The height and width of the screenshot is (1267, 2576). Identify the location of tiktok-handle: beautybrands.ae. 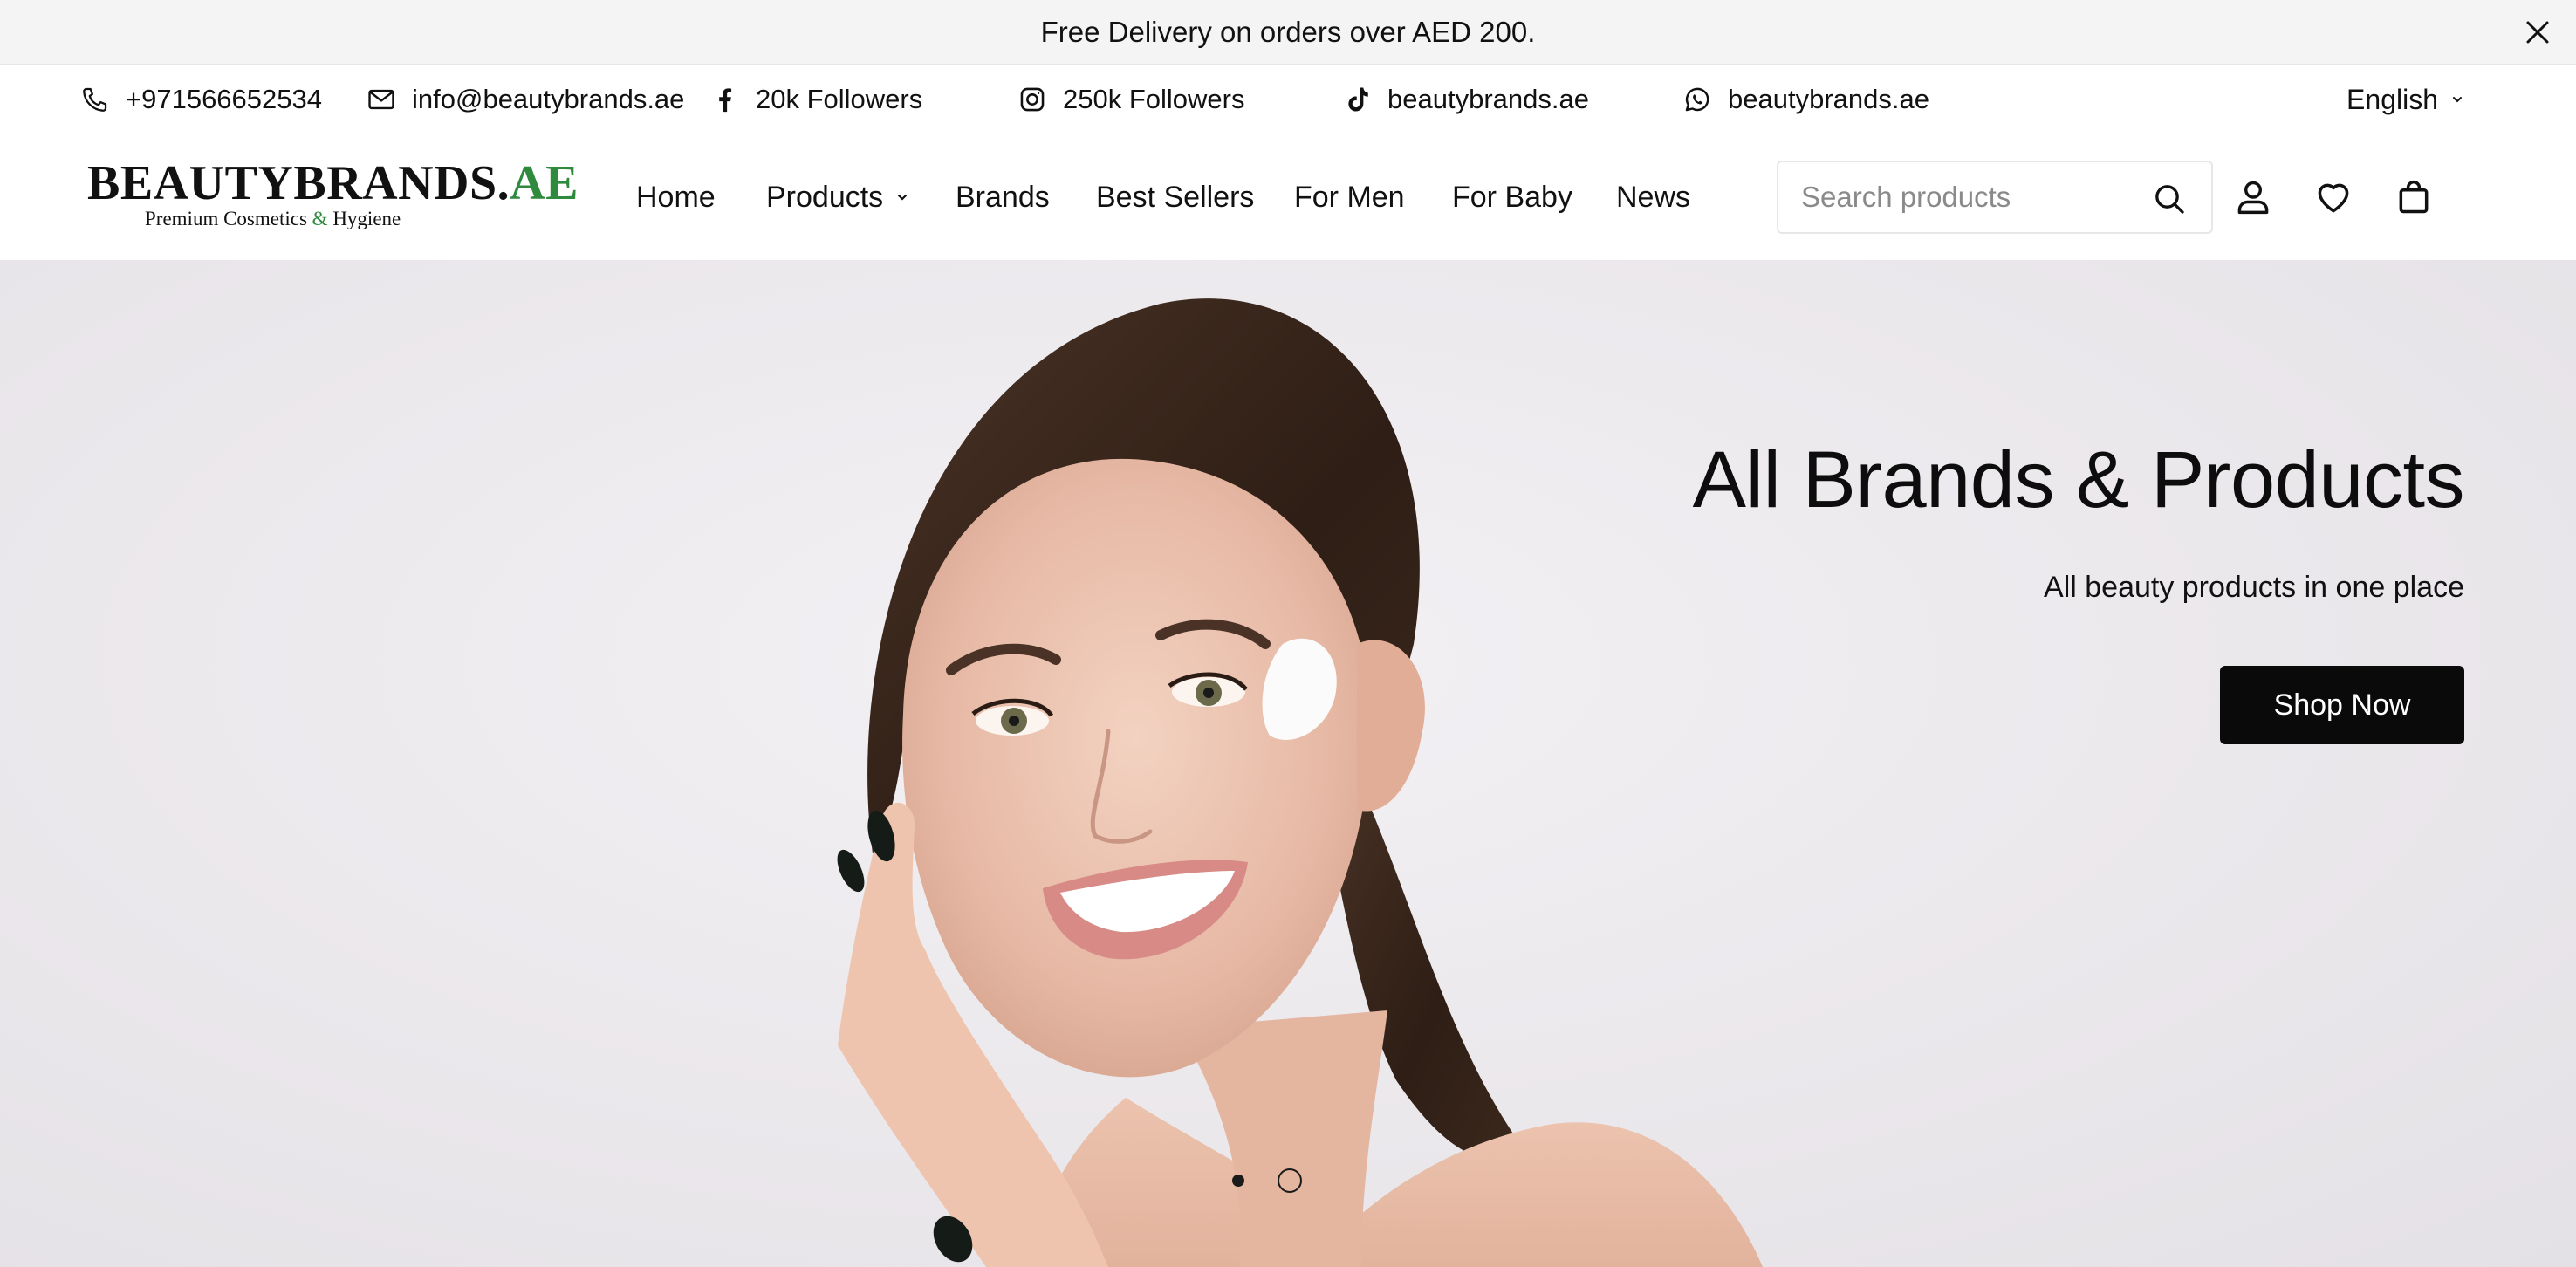
(1488, 99).